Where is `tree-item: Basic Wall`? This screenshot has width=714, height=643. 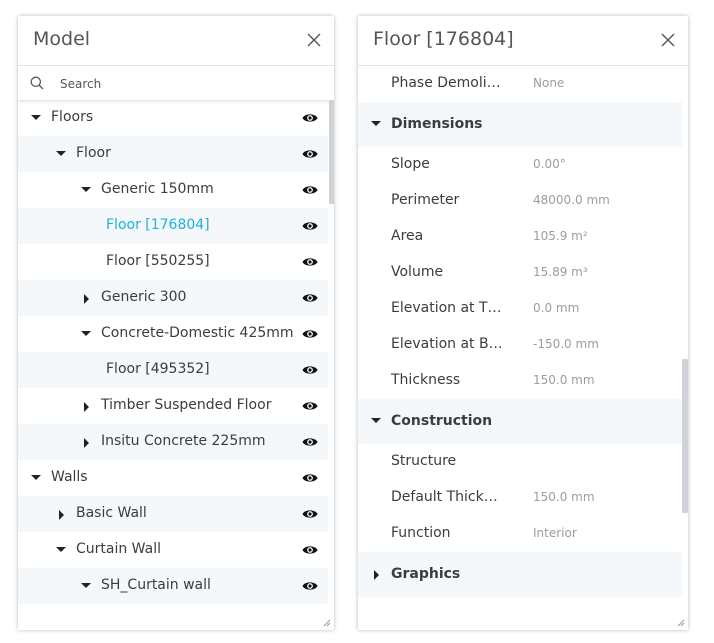 tree-item: Basic Wall is located at coordinates (173, 514).